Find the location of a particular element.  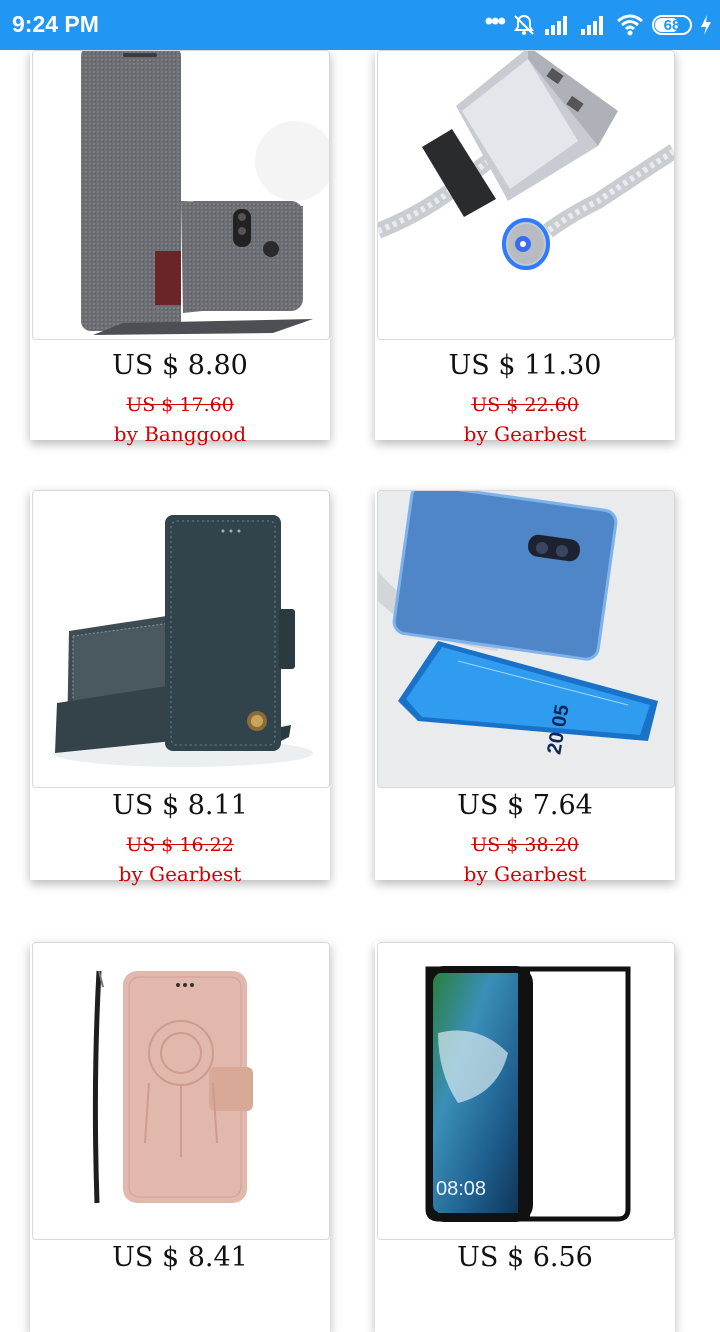

mirror-view-case-image: 20 05 is located at coordinates (526, 639).